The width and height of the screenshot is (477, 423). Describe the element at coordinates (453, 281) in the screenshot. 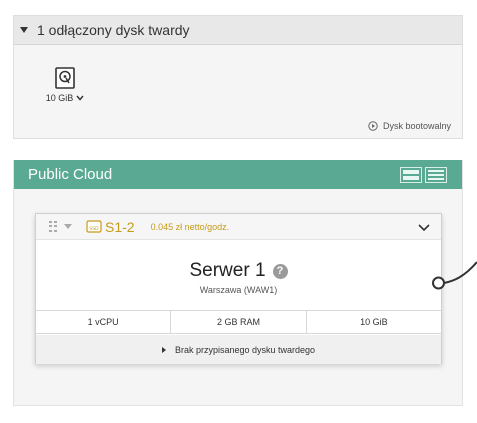

I see `network-port-connector` at that location.